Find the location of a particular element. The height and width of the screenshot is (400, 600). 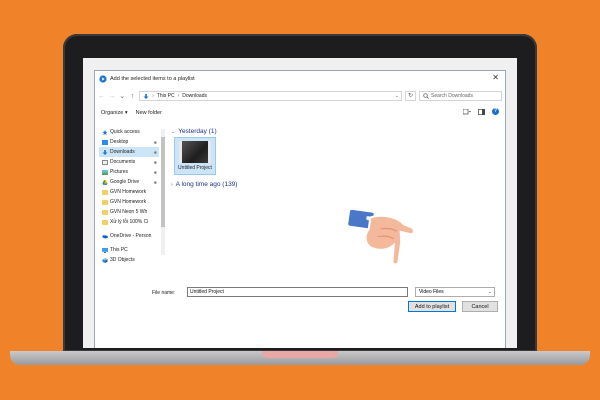

sidebar-item-label: Pictures is located at coordinates (119, 172).